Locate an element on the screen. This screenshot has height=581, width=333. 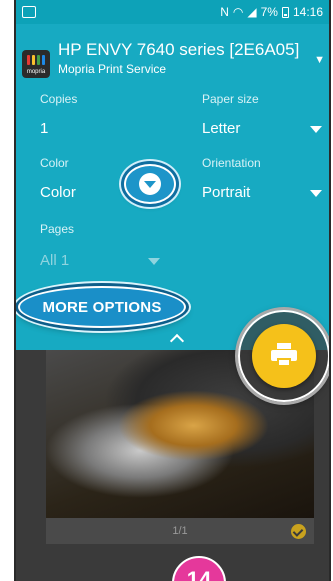
printer-icon is located at coordinates (284, 356).